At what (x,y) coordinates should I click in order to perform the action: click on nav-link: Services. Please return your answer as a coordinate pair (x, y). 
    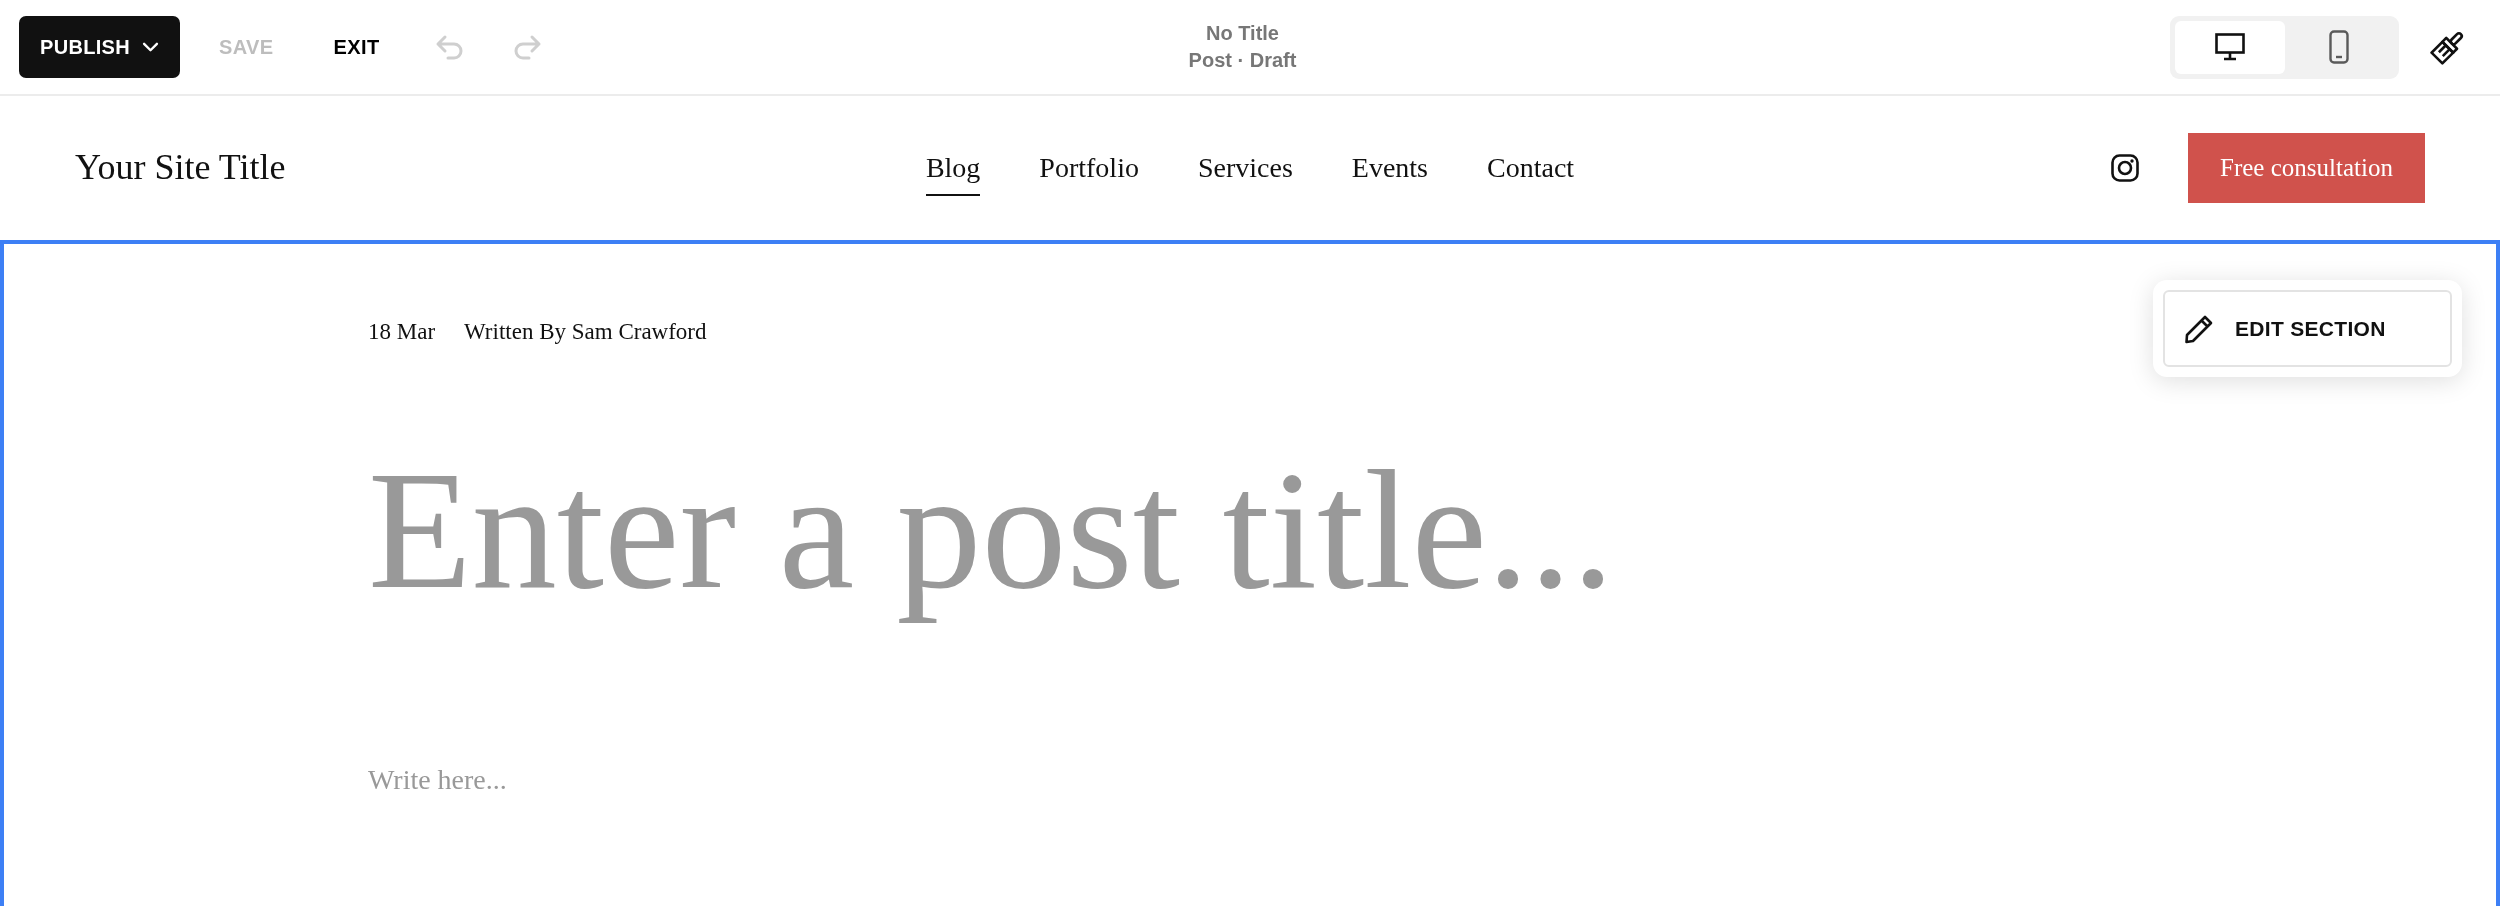
    Looking at the image, I should click on (1245, 168).